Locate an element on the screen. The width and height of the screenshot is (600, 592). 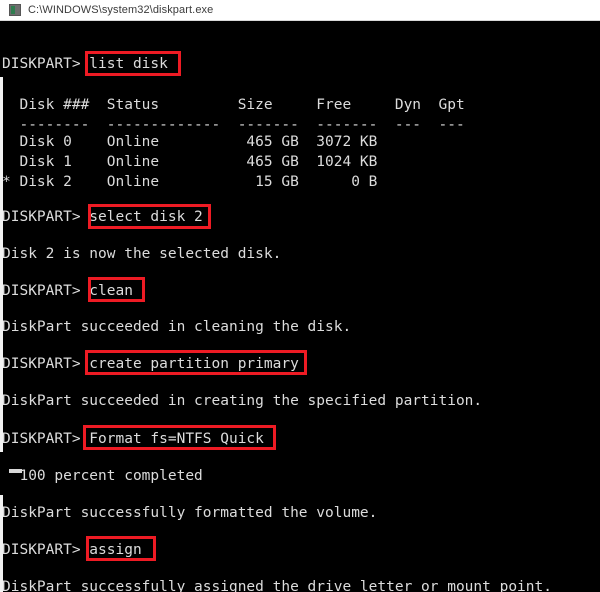
console-line: Disk 2 is now the selected disk. is located at coordinates (142, 254).